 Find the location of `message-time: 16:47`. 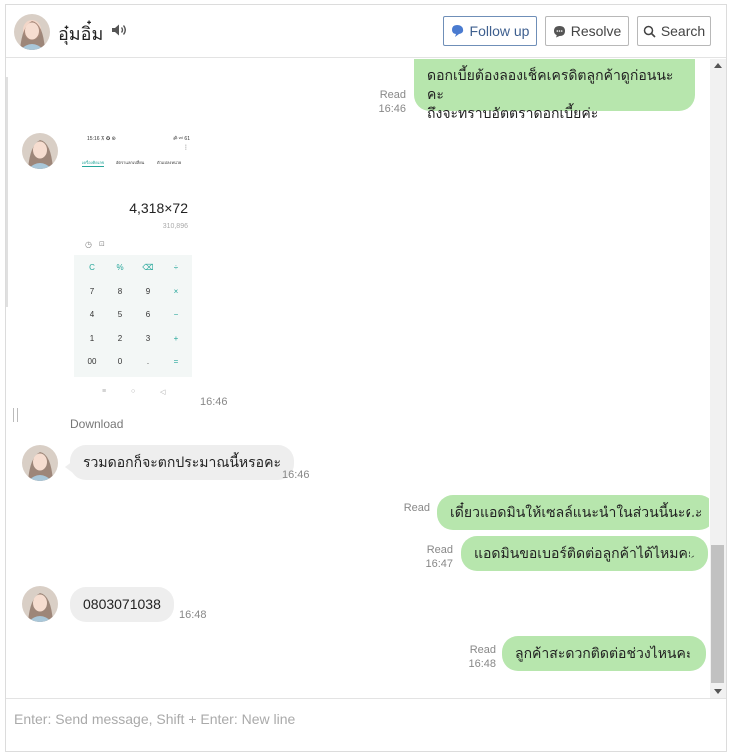

message-time: 16:47 is located at coordinates (439, 564).